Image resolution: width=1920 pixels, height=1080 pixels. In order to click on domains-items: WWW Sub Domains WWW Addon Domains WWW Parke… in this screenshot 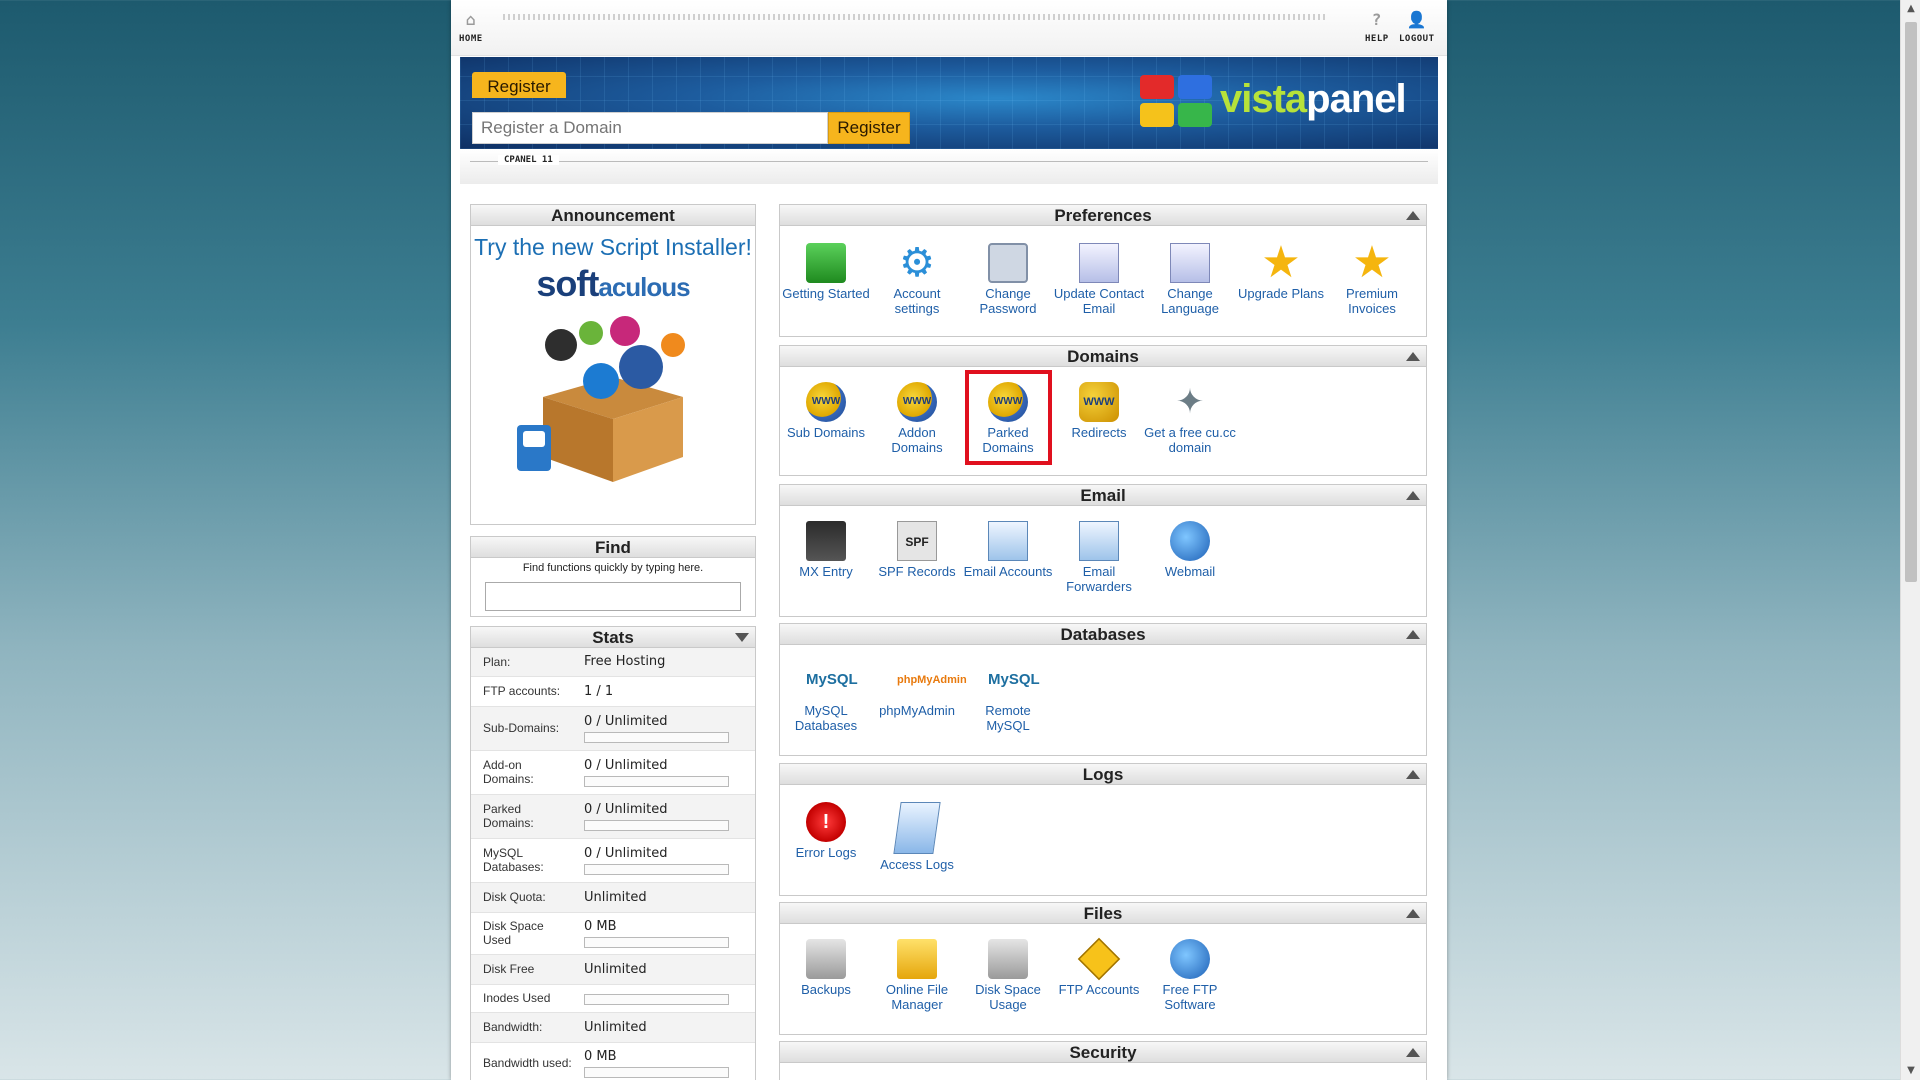, I will do `click(1103, 421)`.